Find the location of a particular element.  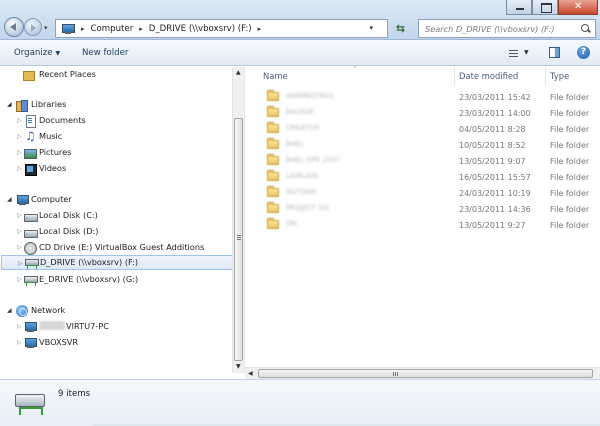

column-header-name: Name is located at coordinates (358, 76).